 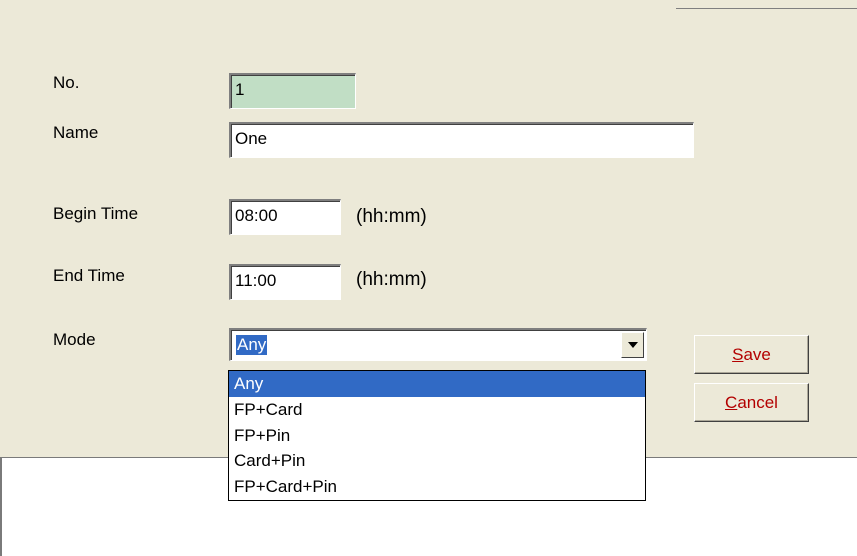 I want to click on save-label: ave, so click(x=757, y=354).